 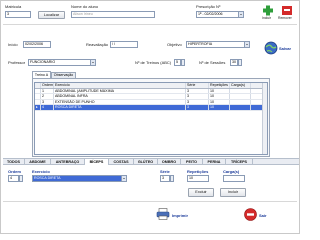 I want to click on prescricao-label: Prescrição Nº, so click(x=208, y=6).